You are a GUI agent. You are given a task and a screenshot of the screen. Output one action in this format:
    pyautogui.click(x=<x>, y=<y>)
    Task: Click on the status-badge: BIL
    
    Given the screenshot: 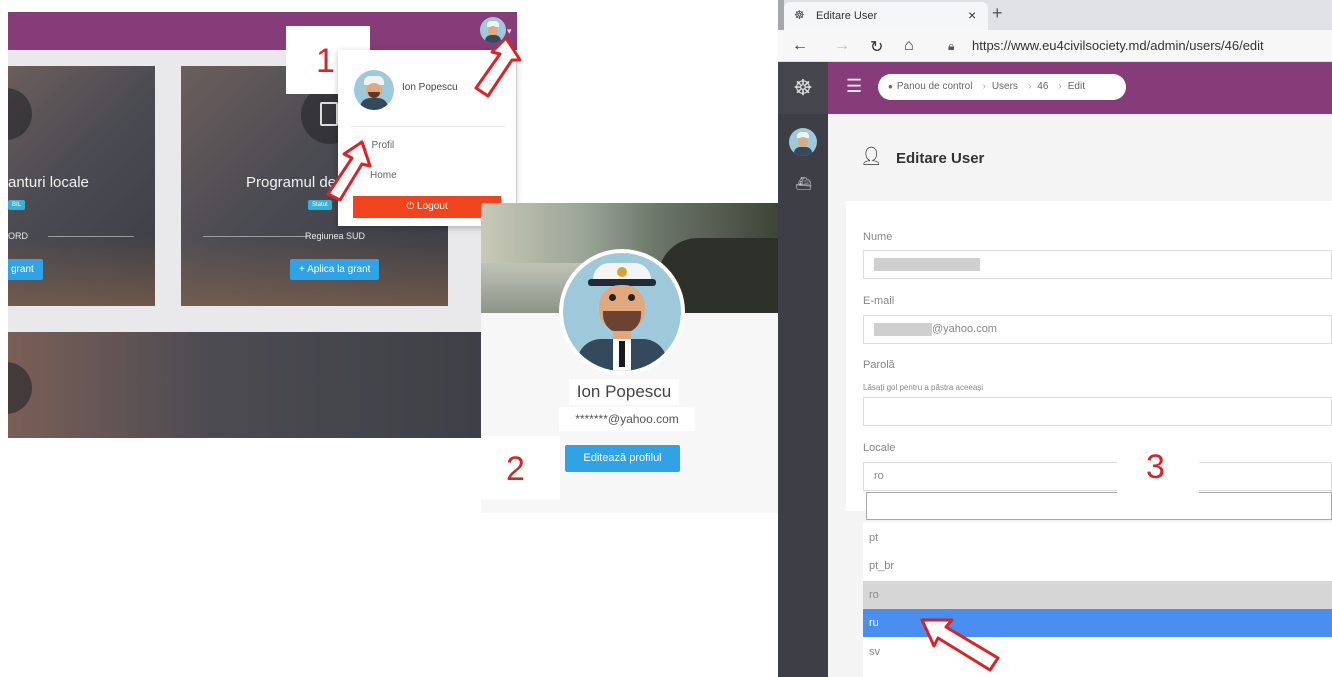 What is the action you would take?
    pyautogui.click(x=17, y=205)
    